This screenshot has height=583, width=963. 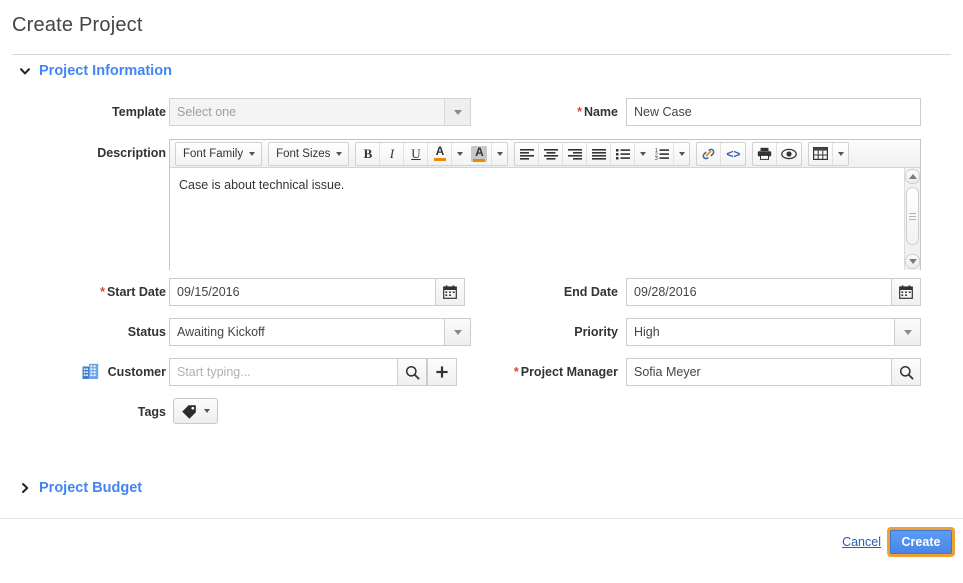 What do you see at coordinates (597, 112) in the screenshot?
I see `name-label: * Name` at bounding box center [597, 112].